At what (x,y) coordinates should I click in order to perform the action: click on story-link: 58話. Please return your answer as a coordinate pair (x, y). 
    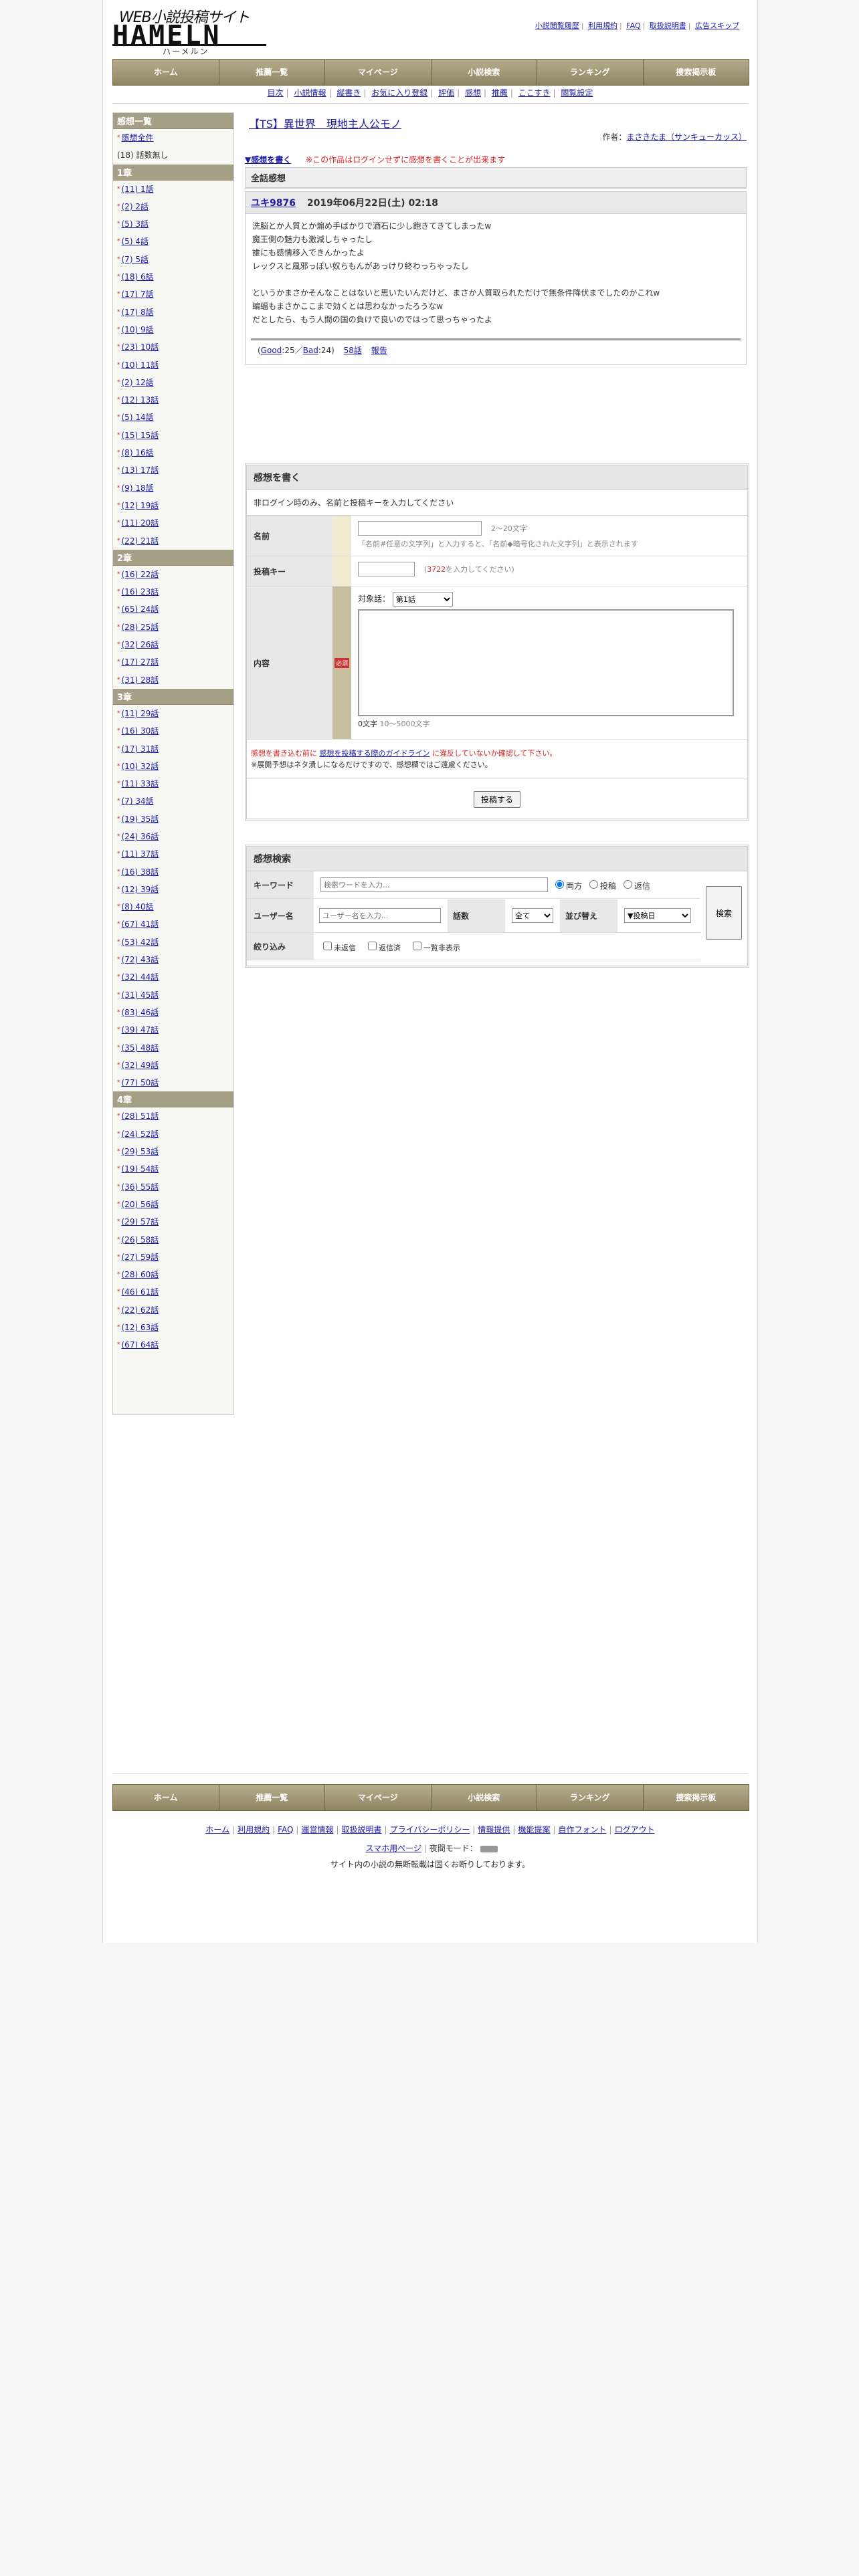
    Looking at the image, I should click on (353, 350).